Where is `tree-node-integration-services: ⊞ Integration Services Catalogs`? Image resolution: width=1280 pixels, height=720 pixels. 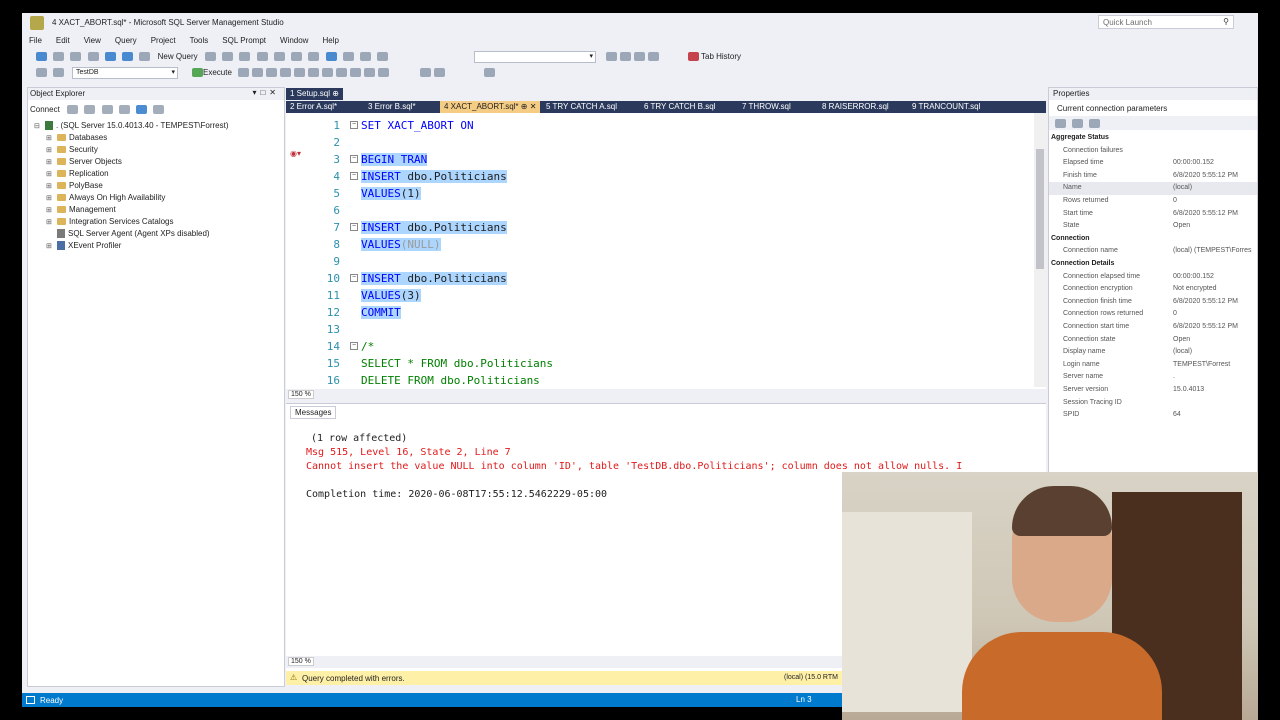 tree-node-integration-services: ⊞ Integration Services Catalogs is located at coordinates (110, 222).